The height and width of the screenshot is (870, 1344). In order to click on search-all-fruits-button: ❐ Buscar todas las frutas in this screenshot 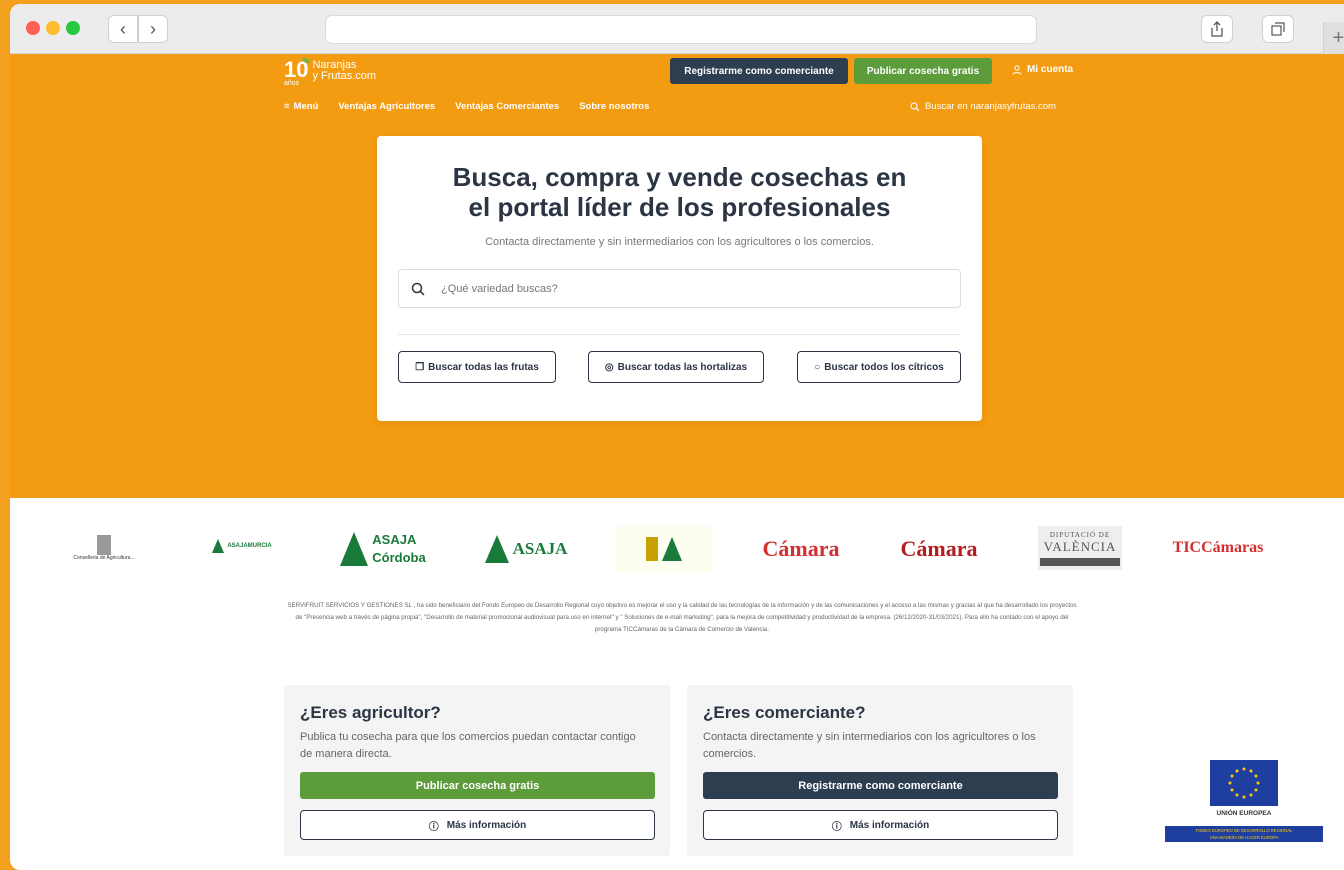, I will do `click(477, 367)`.